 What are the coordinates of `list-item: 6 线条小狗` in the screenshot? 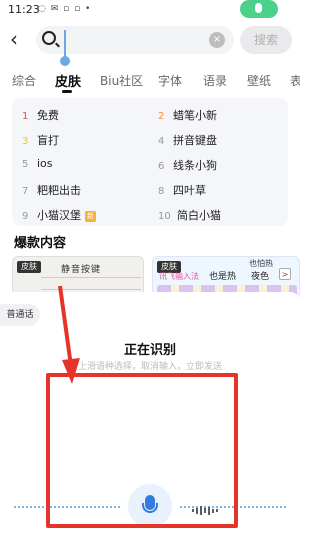 It's located at (187, 165).